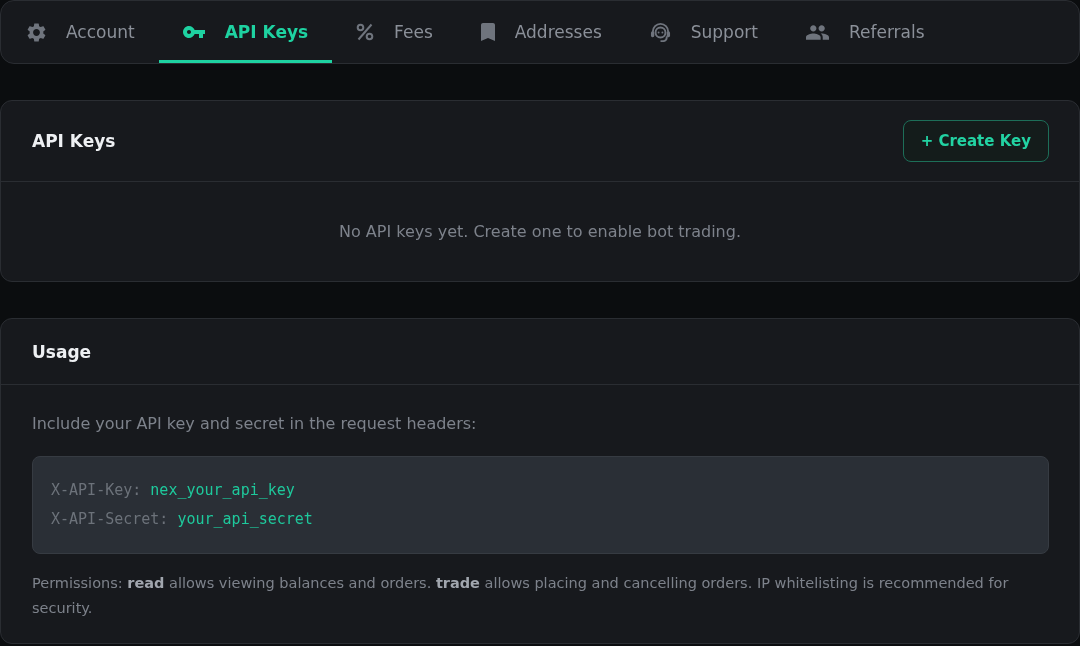 The width and height of the screenshot is (1080, 646). Describe the element at coordinates (975, 141) in the screenshot. I see `create-key-button: + Create Key` at that location.